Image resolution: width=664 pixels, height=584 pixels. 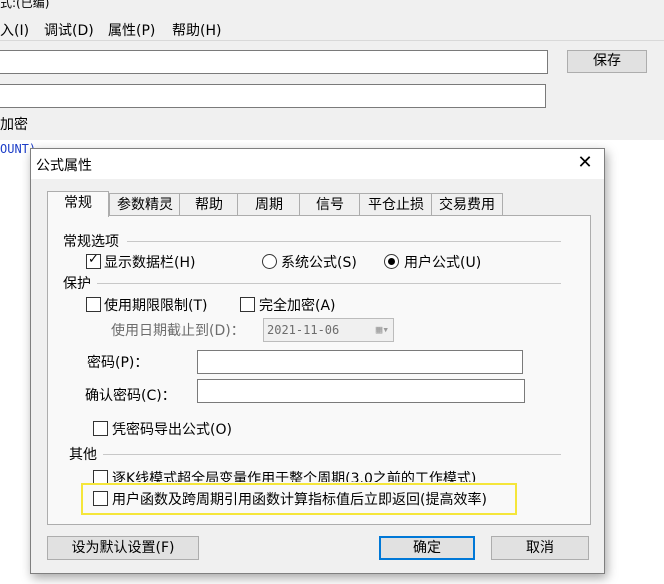 I want to click on kline-mode-label: 逐K线模式超全局变量作用于整个周期(3.0之前的工作模式), so click(x=294, y=476).